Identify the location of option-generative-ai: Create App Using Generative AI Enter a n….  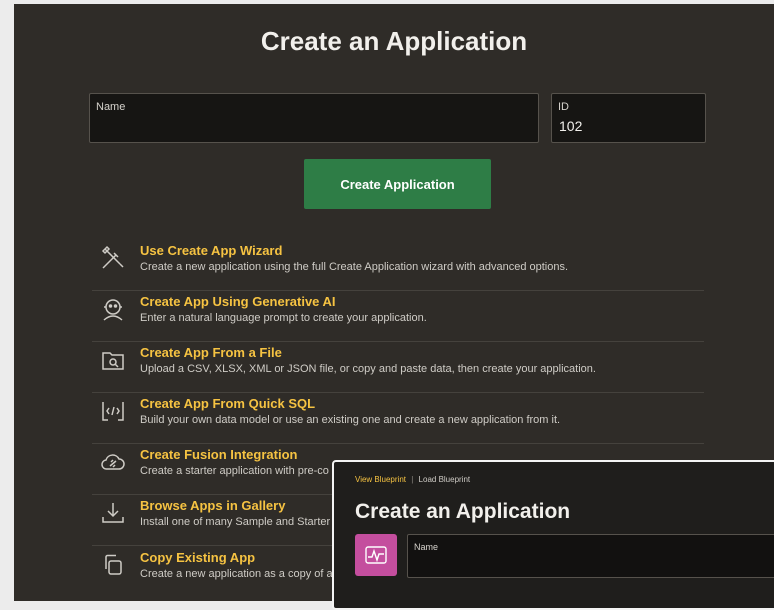
(398, 316).